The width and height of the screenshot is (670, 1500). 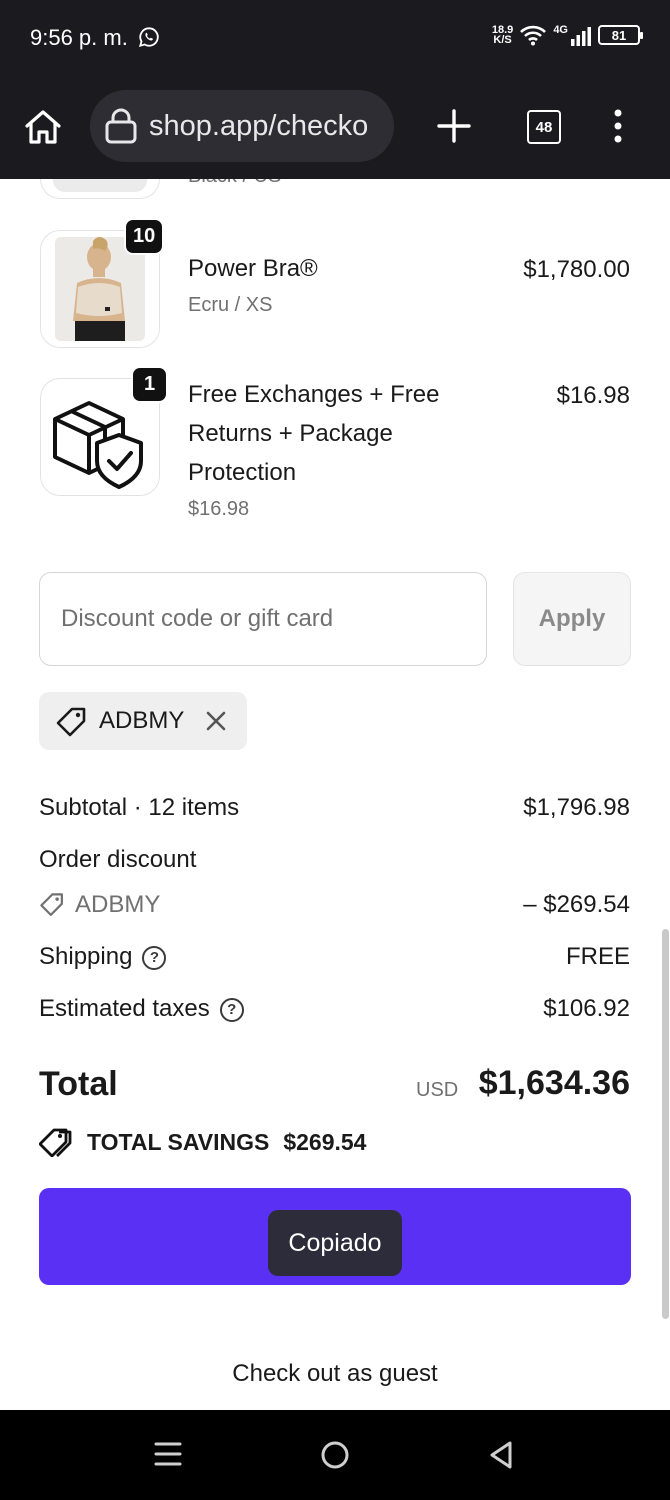 What do you see at coordinates (148, 37) in the screenshot?
I see `whatsapp-icon` at bounding box center [148, 37].